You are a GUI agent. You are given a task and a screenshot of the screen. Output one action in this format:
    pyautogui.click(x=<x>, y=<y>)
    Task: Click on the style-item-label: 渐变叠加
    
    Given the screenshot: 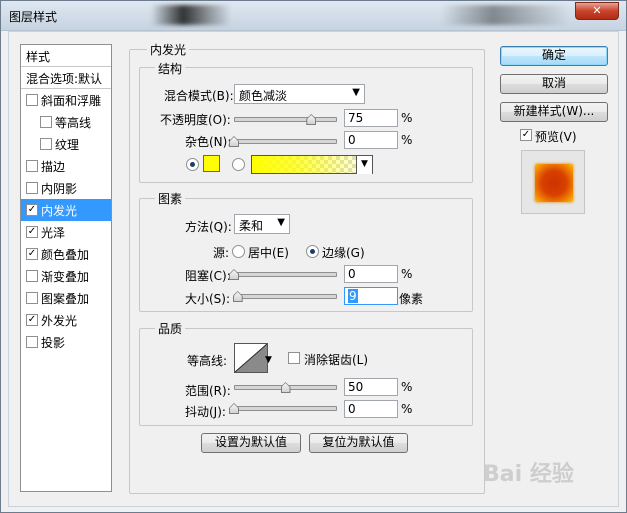 What is the action you would take?
    pyautogui.click(x=65, y=277)
    